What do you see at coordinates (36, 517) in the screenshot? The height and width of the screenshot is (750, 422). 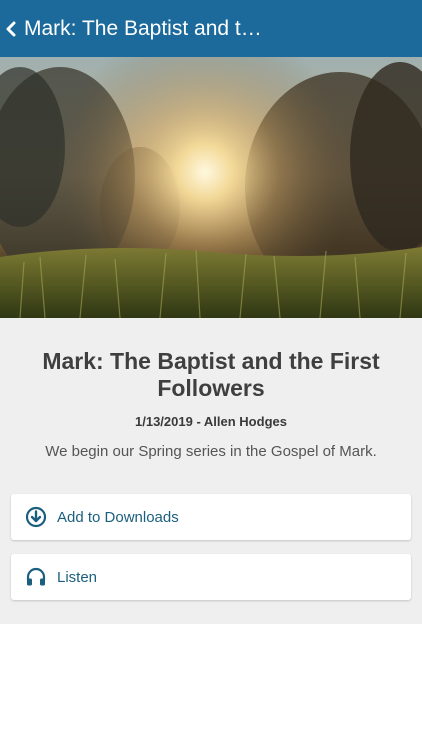 I see `download-circle-icon` at bounding box center [36, 517].